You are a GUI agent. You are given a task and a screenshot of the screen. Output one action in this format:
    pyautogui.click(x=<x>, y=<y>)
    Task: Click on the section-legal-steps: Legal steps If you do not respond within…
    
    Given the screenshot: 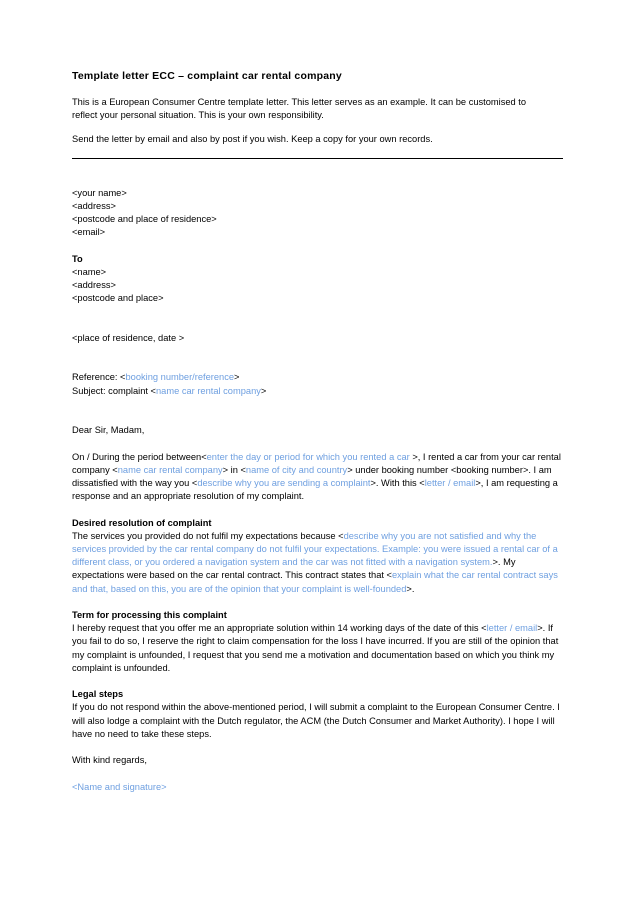 What is the action you would take?
    pyautogui.click(x=317, y=714)
    